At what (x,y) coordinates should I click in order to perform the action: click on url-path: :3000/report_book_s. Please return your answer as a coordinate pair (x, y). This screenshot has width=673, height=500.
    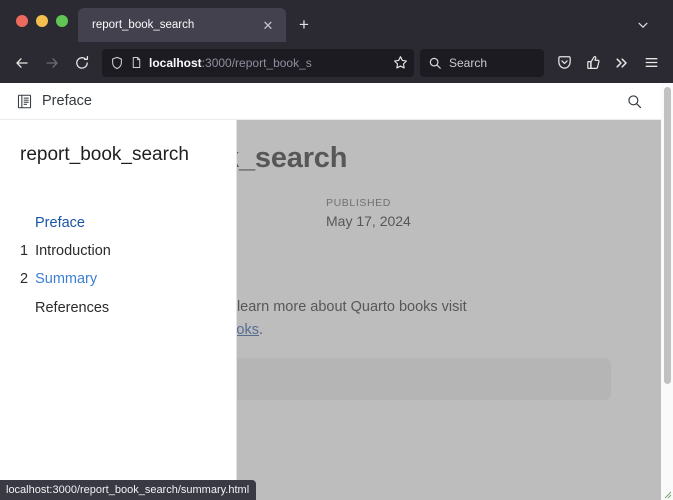
    Looking at the image, I should click on (256, 62).